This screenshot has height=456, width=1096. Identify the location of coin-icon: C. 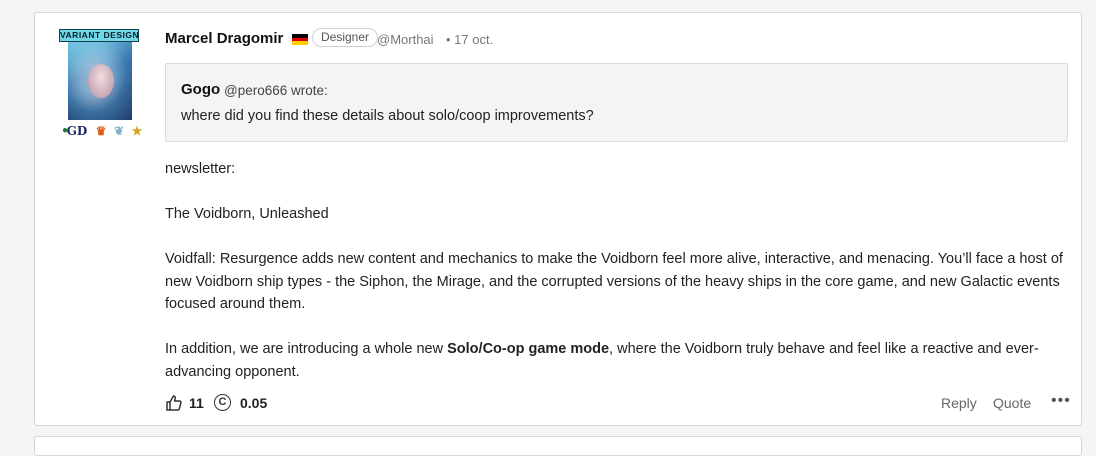
(222, 402).